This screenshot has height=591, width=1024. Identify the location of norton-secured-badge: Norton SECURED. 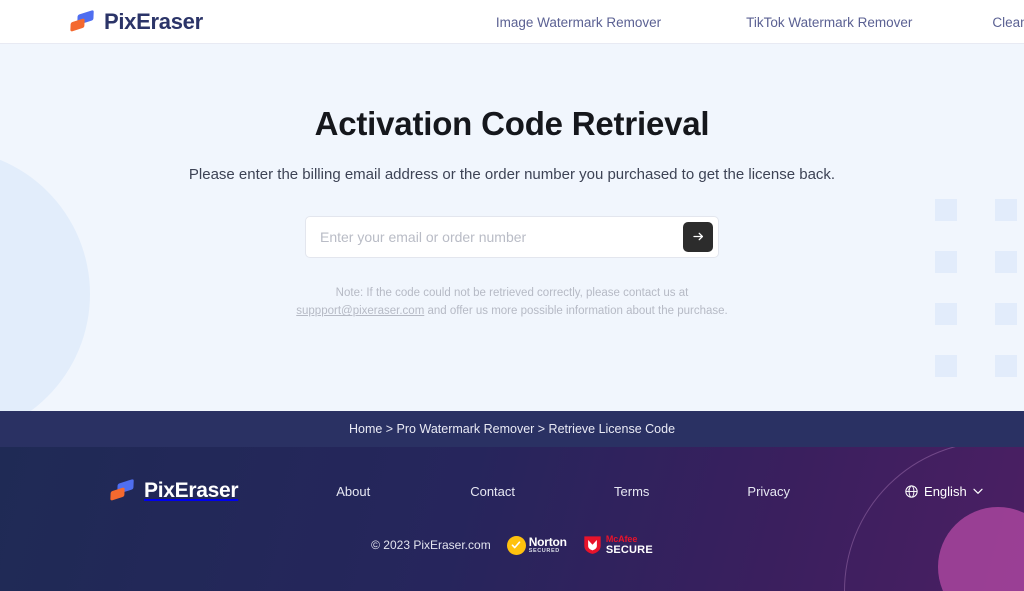
(536, 545).